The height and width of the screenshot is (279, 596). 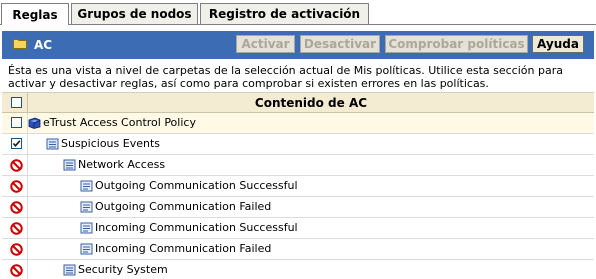 I want to click on policy-book-icon, so click(x=34, y=123).